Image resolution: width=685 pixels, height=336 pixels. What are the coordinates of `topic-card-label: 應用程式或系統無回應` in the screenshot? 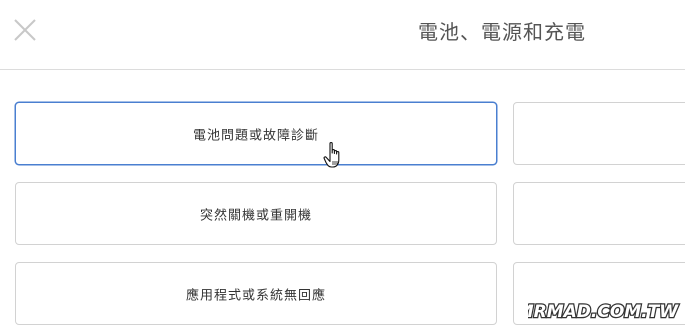 It's located at (255, 295).